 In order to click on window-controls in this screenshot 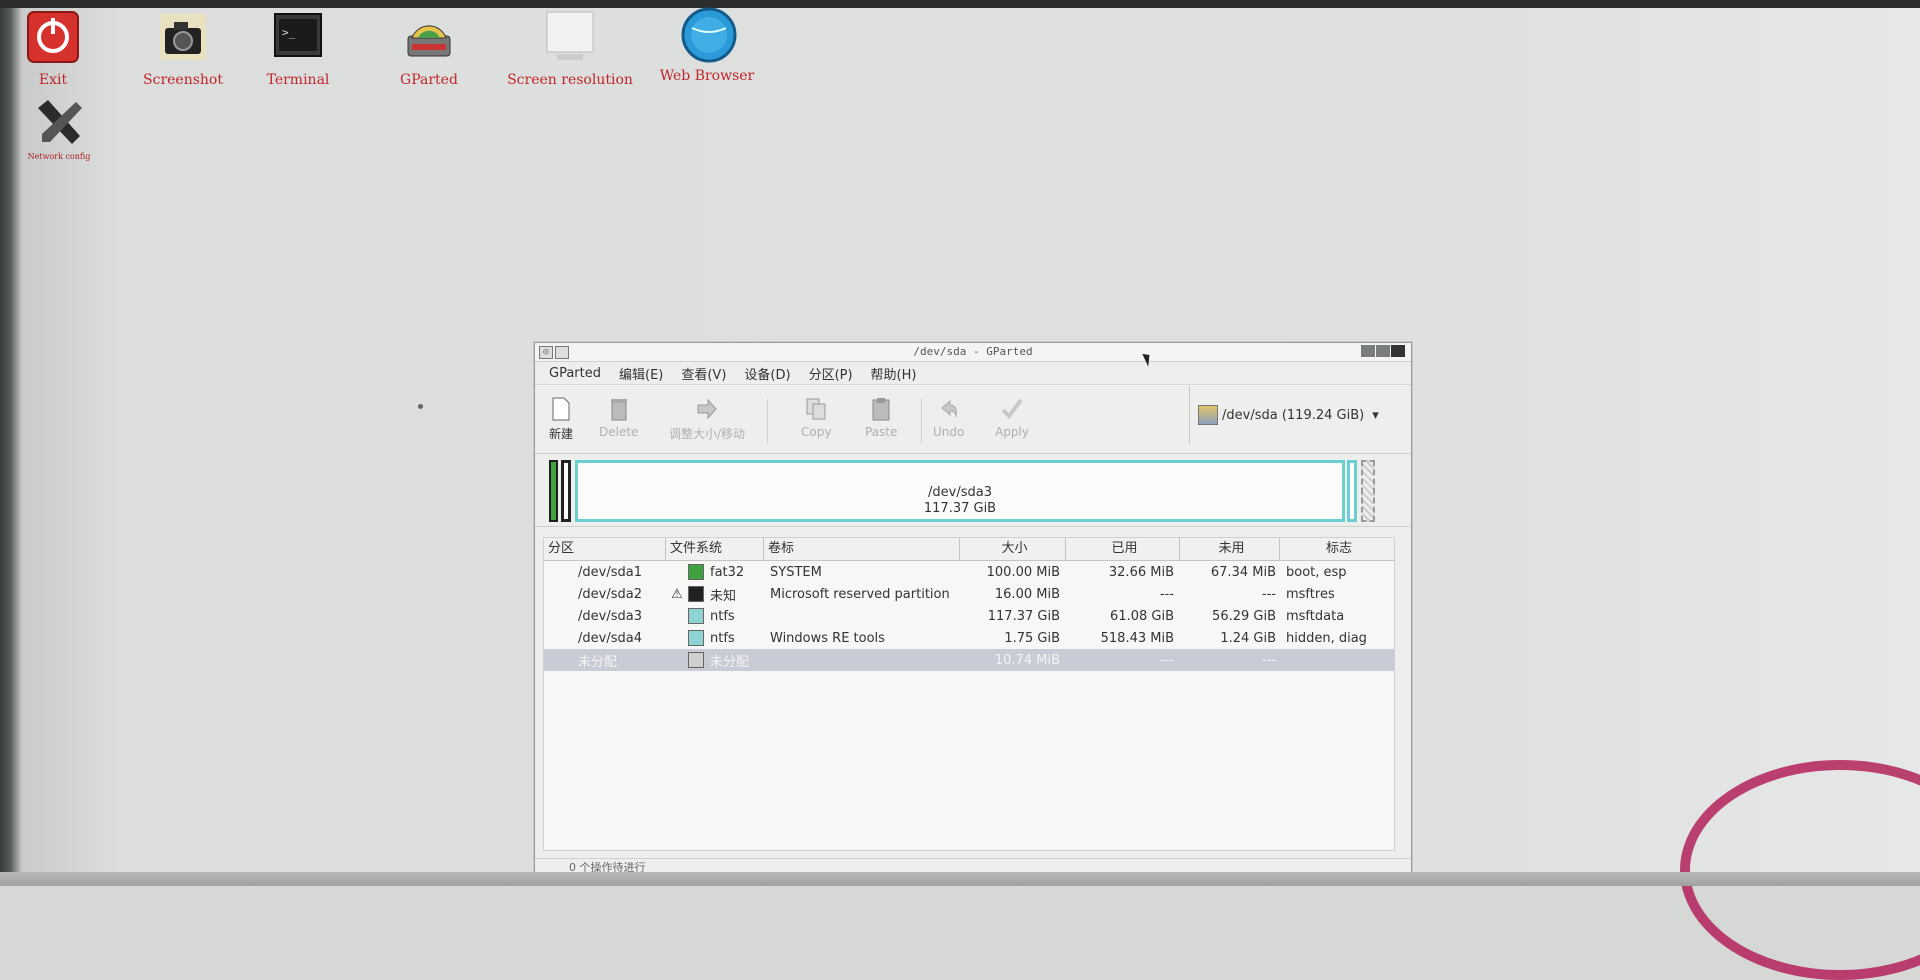, I will do `click(1383, 351)`.